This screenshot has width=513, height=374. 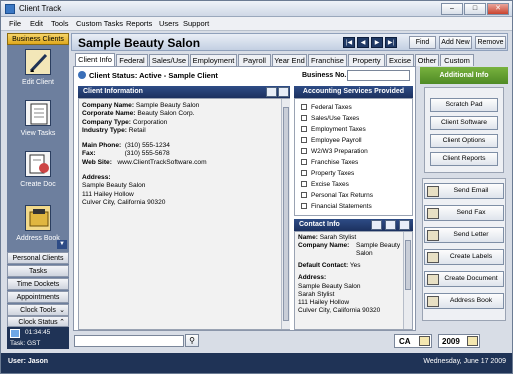 What do you see at coordinates (333, 129) in the screenshot?
I see `checkbox-employment-taxes: Employment Taxes` at bounding box center [333, 129].